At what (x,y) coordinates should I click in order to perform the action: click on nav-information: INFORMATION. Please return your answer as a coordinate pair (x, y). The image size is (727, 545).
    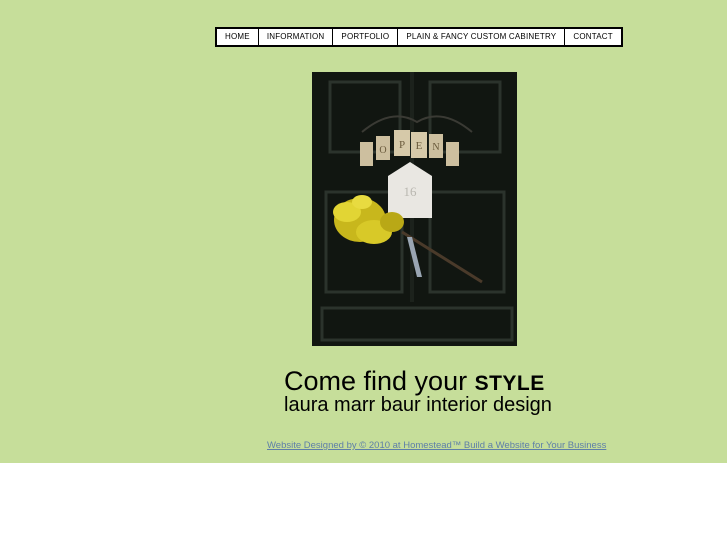
    Looking at the image, I should click on (296, 37).